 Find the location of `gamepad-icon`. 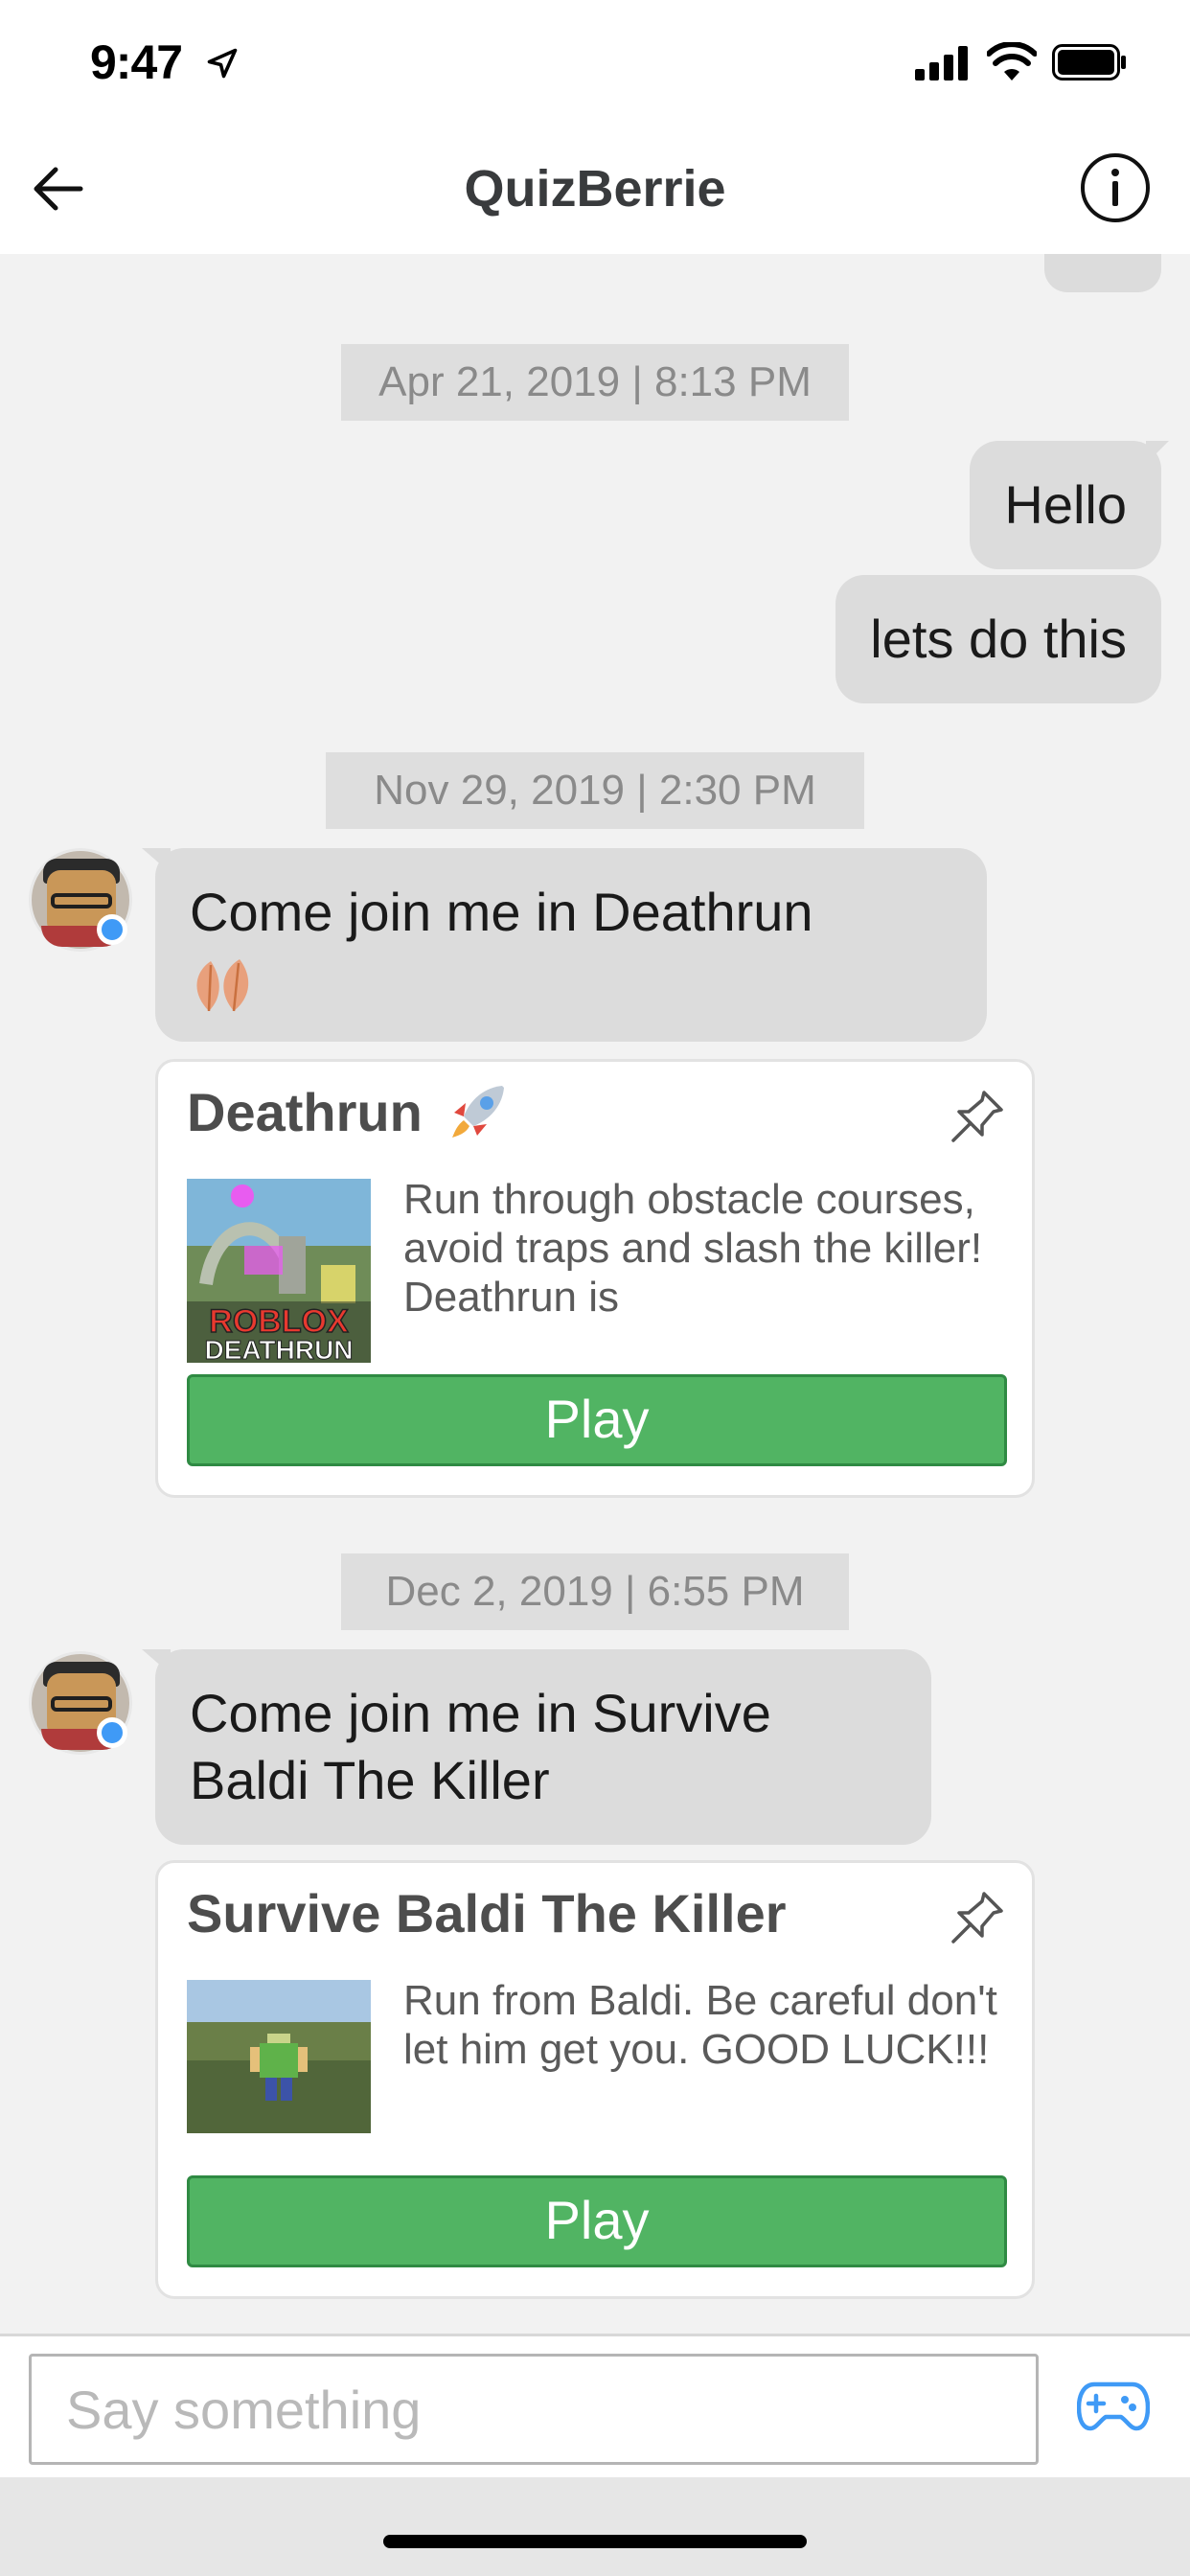

gamepad-icon is located at coordinates (1113, 2405).